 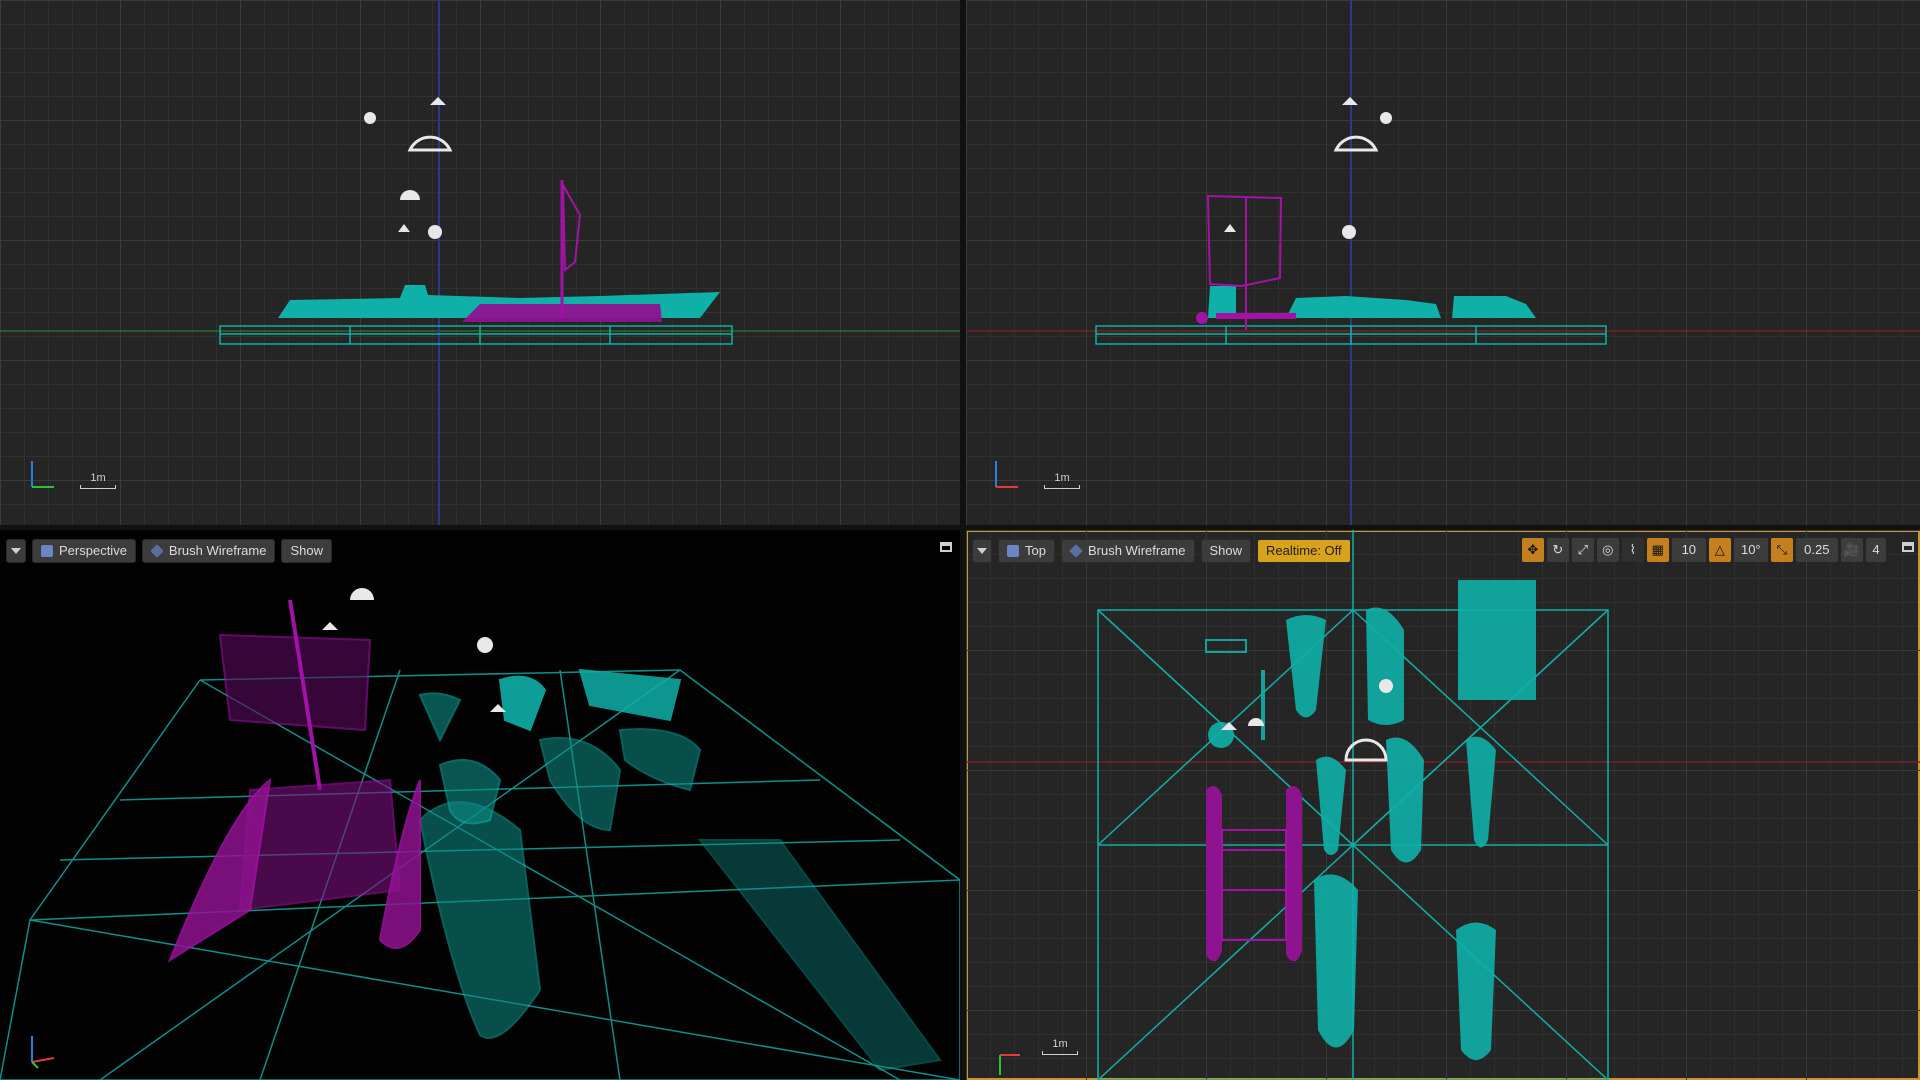 I want to click on scale-indicator-front: 1m, so click(x=1062, y=480).